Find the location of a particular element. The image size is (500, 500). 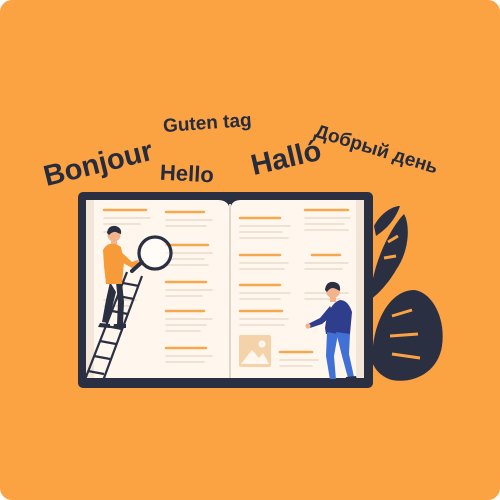

left-page-edge is located at coordinates (90, 289).